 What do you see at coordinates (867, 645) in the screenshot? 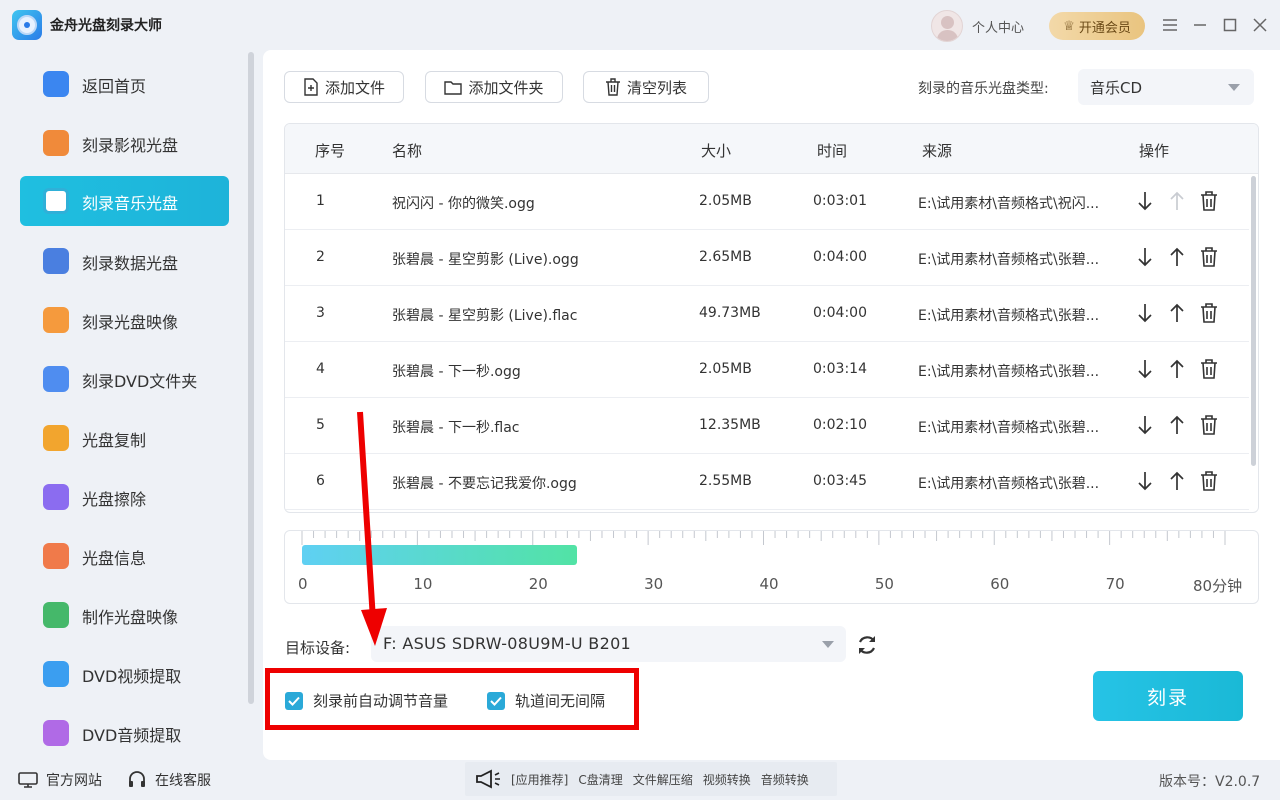
I see `refresh-icon` at bounding box center [867, 645].